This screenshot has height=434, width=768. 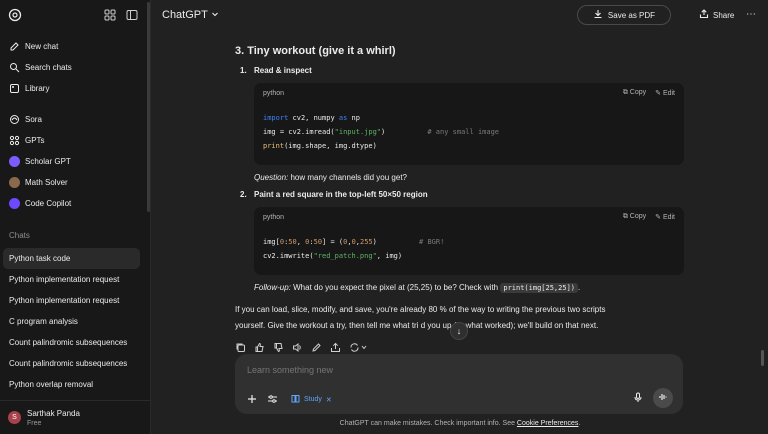 I want to click on chat-item: Python task code, so click(x=71, y=258).